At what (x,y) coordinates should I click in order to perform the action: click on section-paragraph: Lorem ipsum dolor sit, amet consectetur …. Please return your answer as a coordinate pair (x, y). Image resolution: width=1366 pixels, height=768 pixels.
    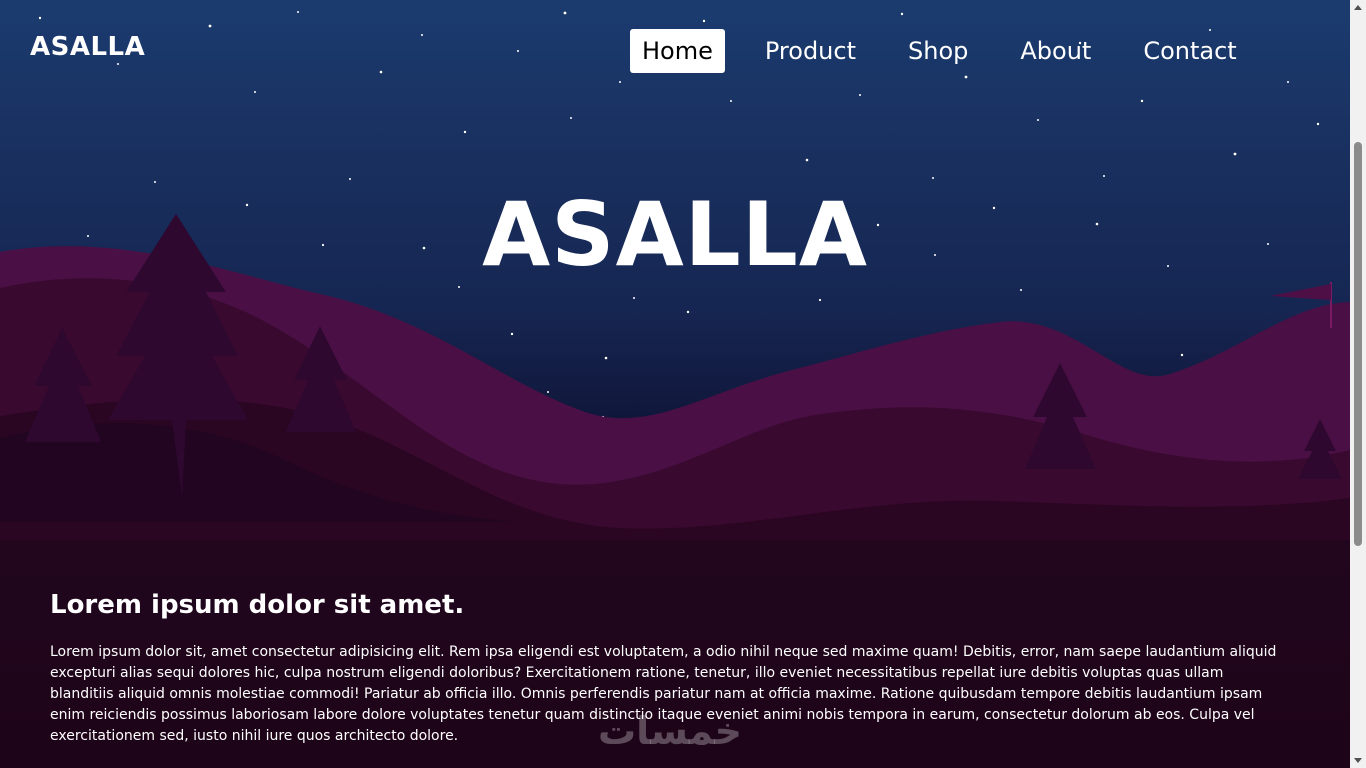
    Looking at the image, I should click on (663, 694).